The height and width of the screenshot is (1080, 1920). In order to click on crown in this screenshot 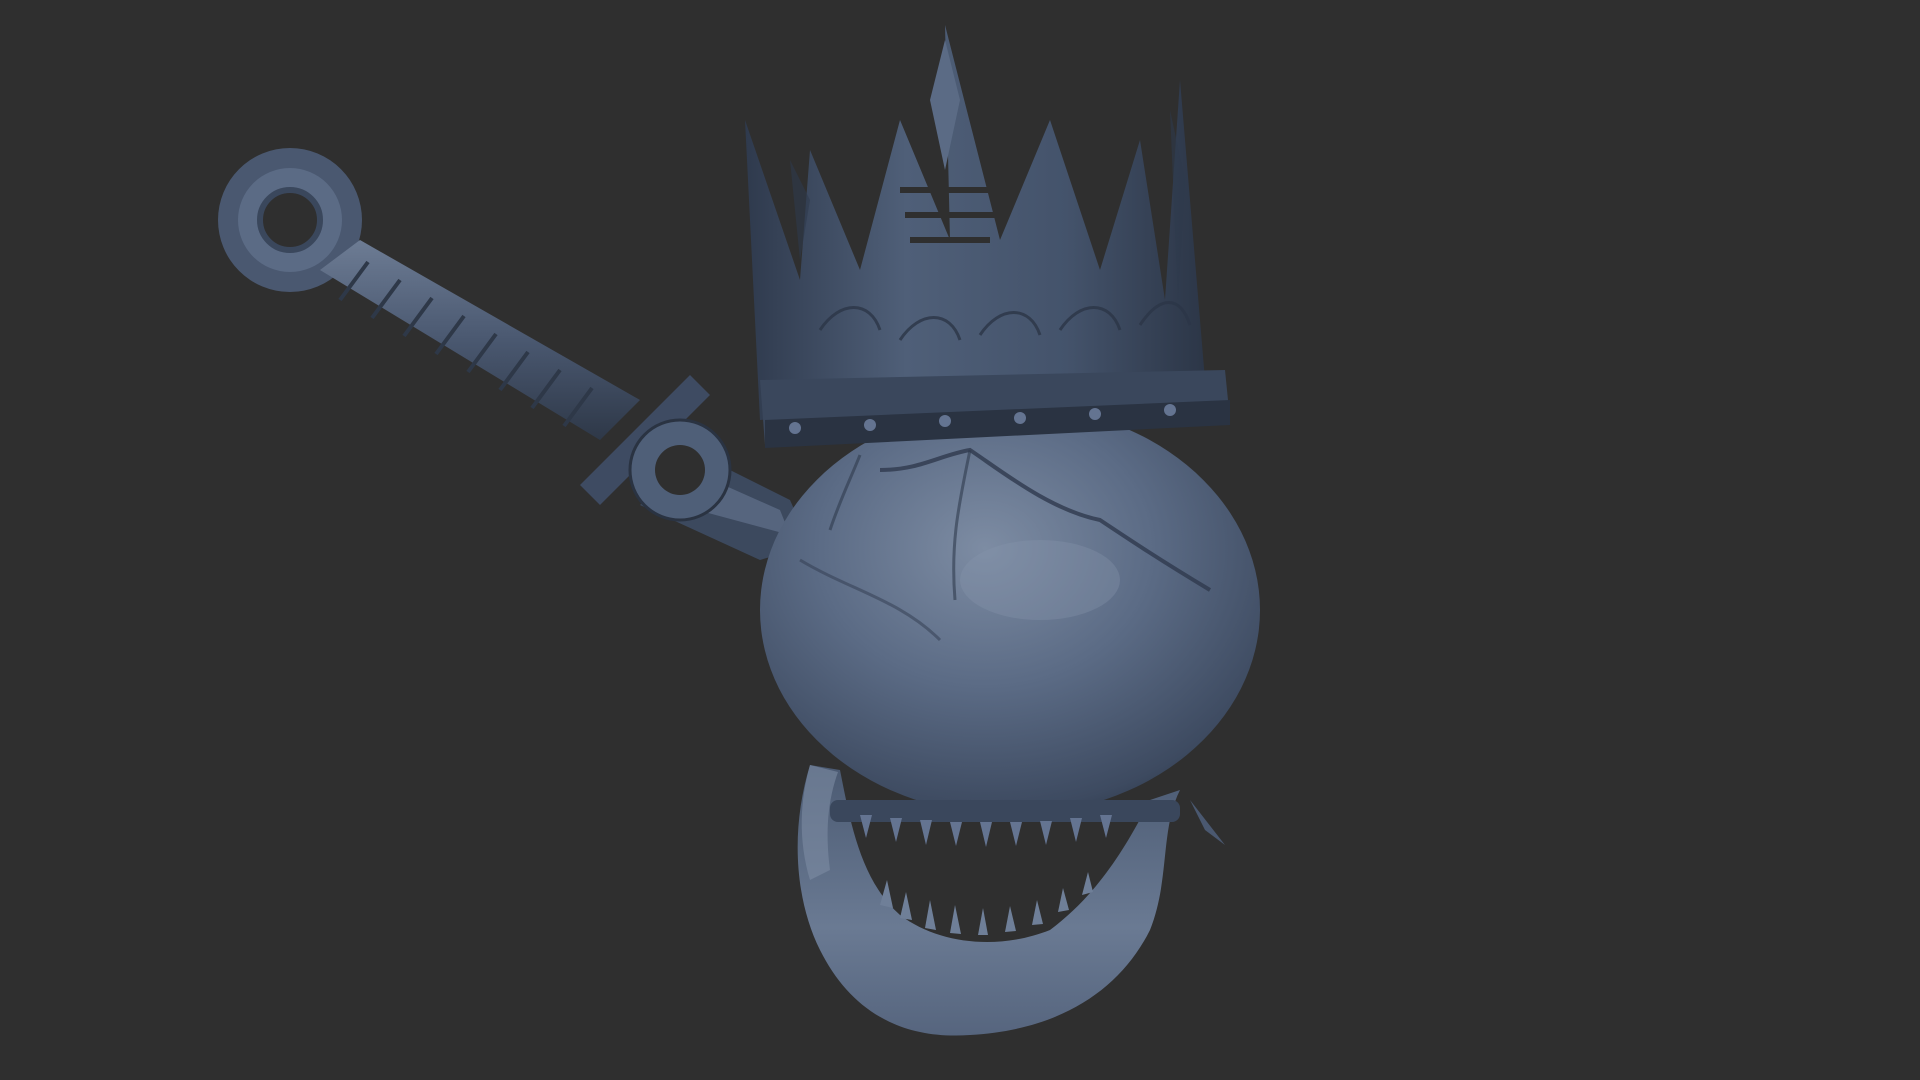, I will do `click(987, 236)`.